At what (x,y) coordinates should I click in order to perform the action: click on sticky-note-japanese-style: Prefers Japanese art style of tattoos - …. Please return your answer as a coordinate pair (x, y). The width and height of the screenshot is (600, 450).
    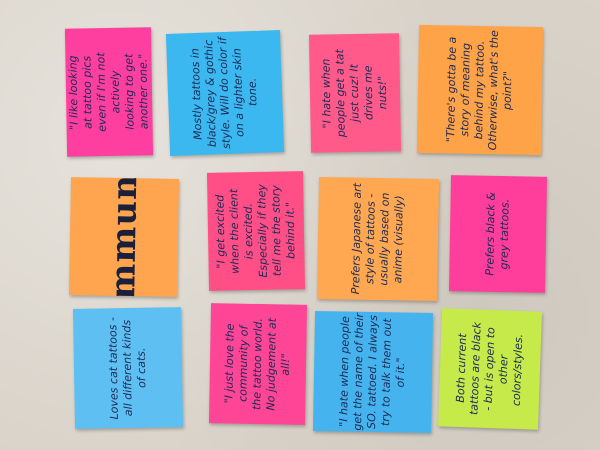
    Looking at the image, I should click on (378, 239).